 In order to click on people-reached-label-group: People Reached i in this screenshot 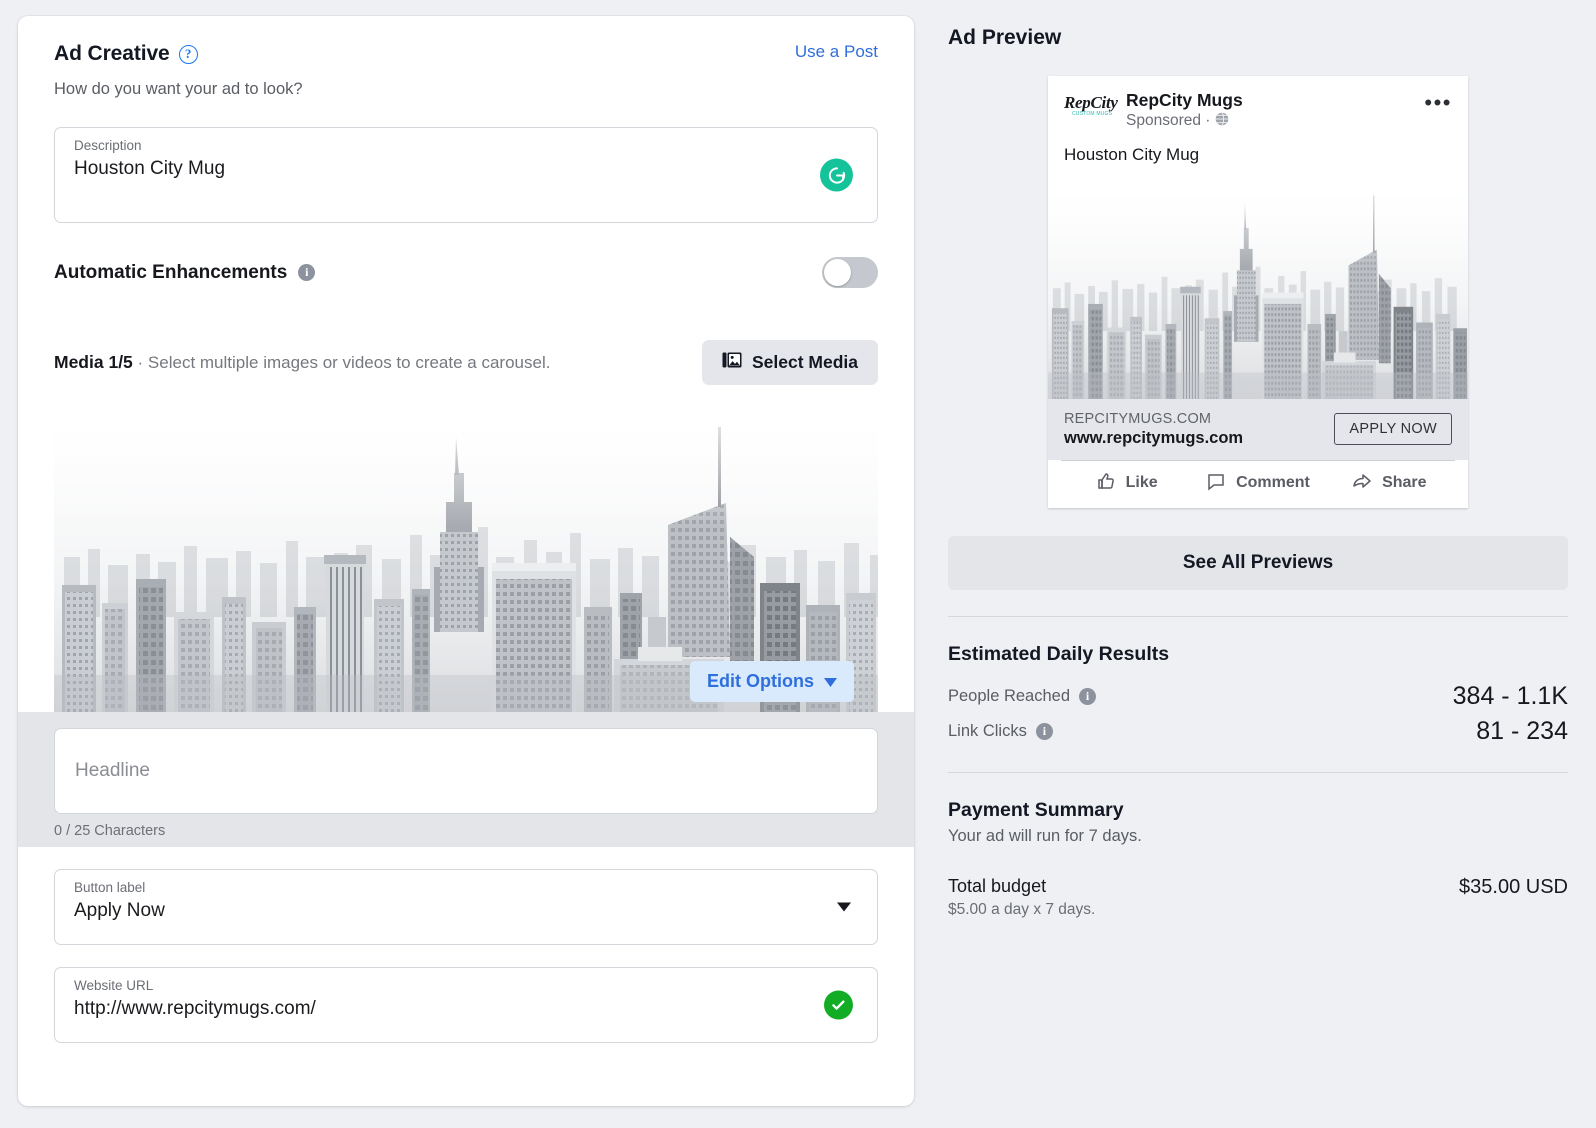, I will do `click(1022, 696)`.